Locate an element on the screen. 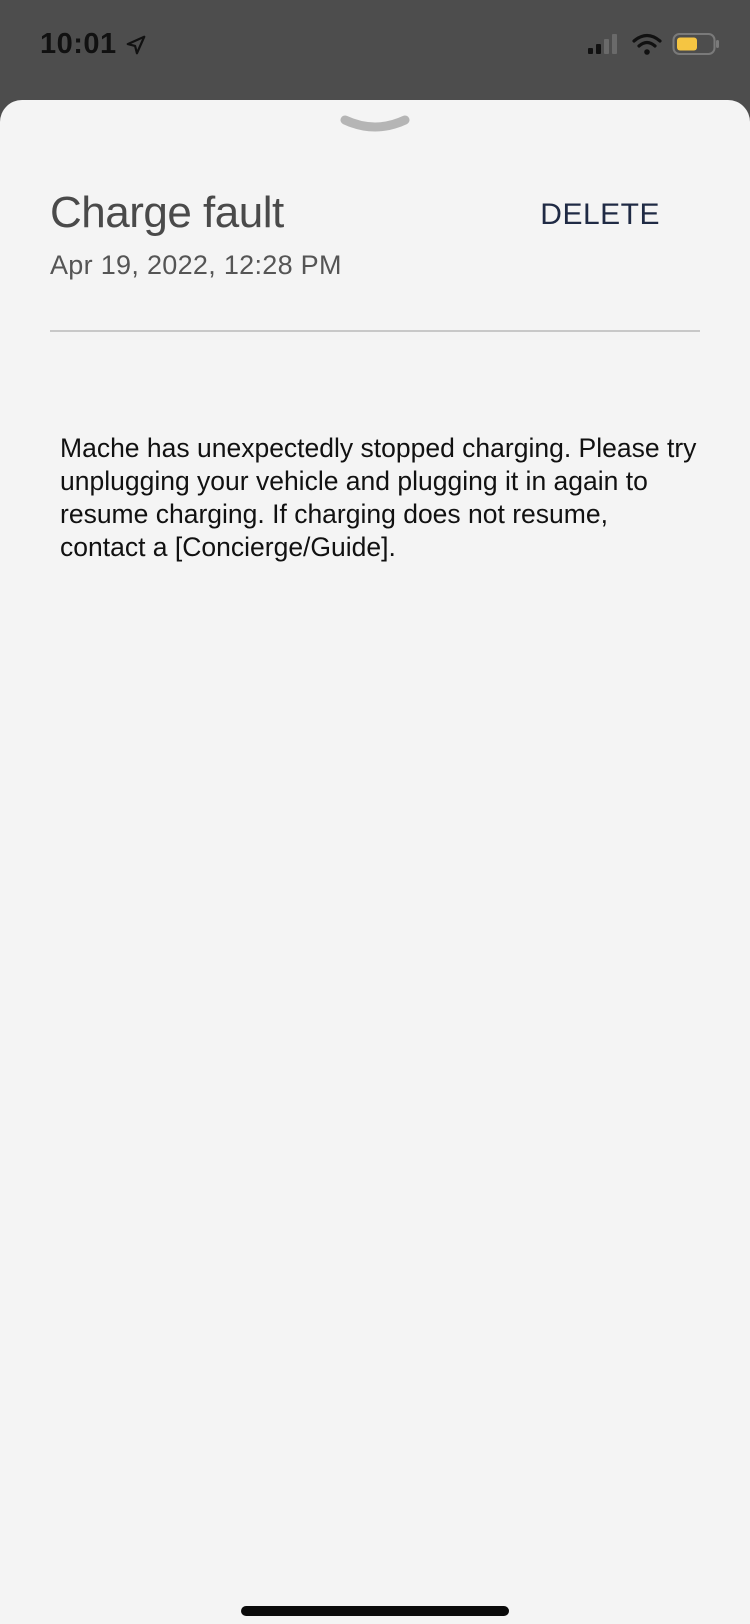 The width and height of the screenshot is (750, 1624). battery-icon is located at coordinates (695, 44).